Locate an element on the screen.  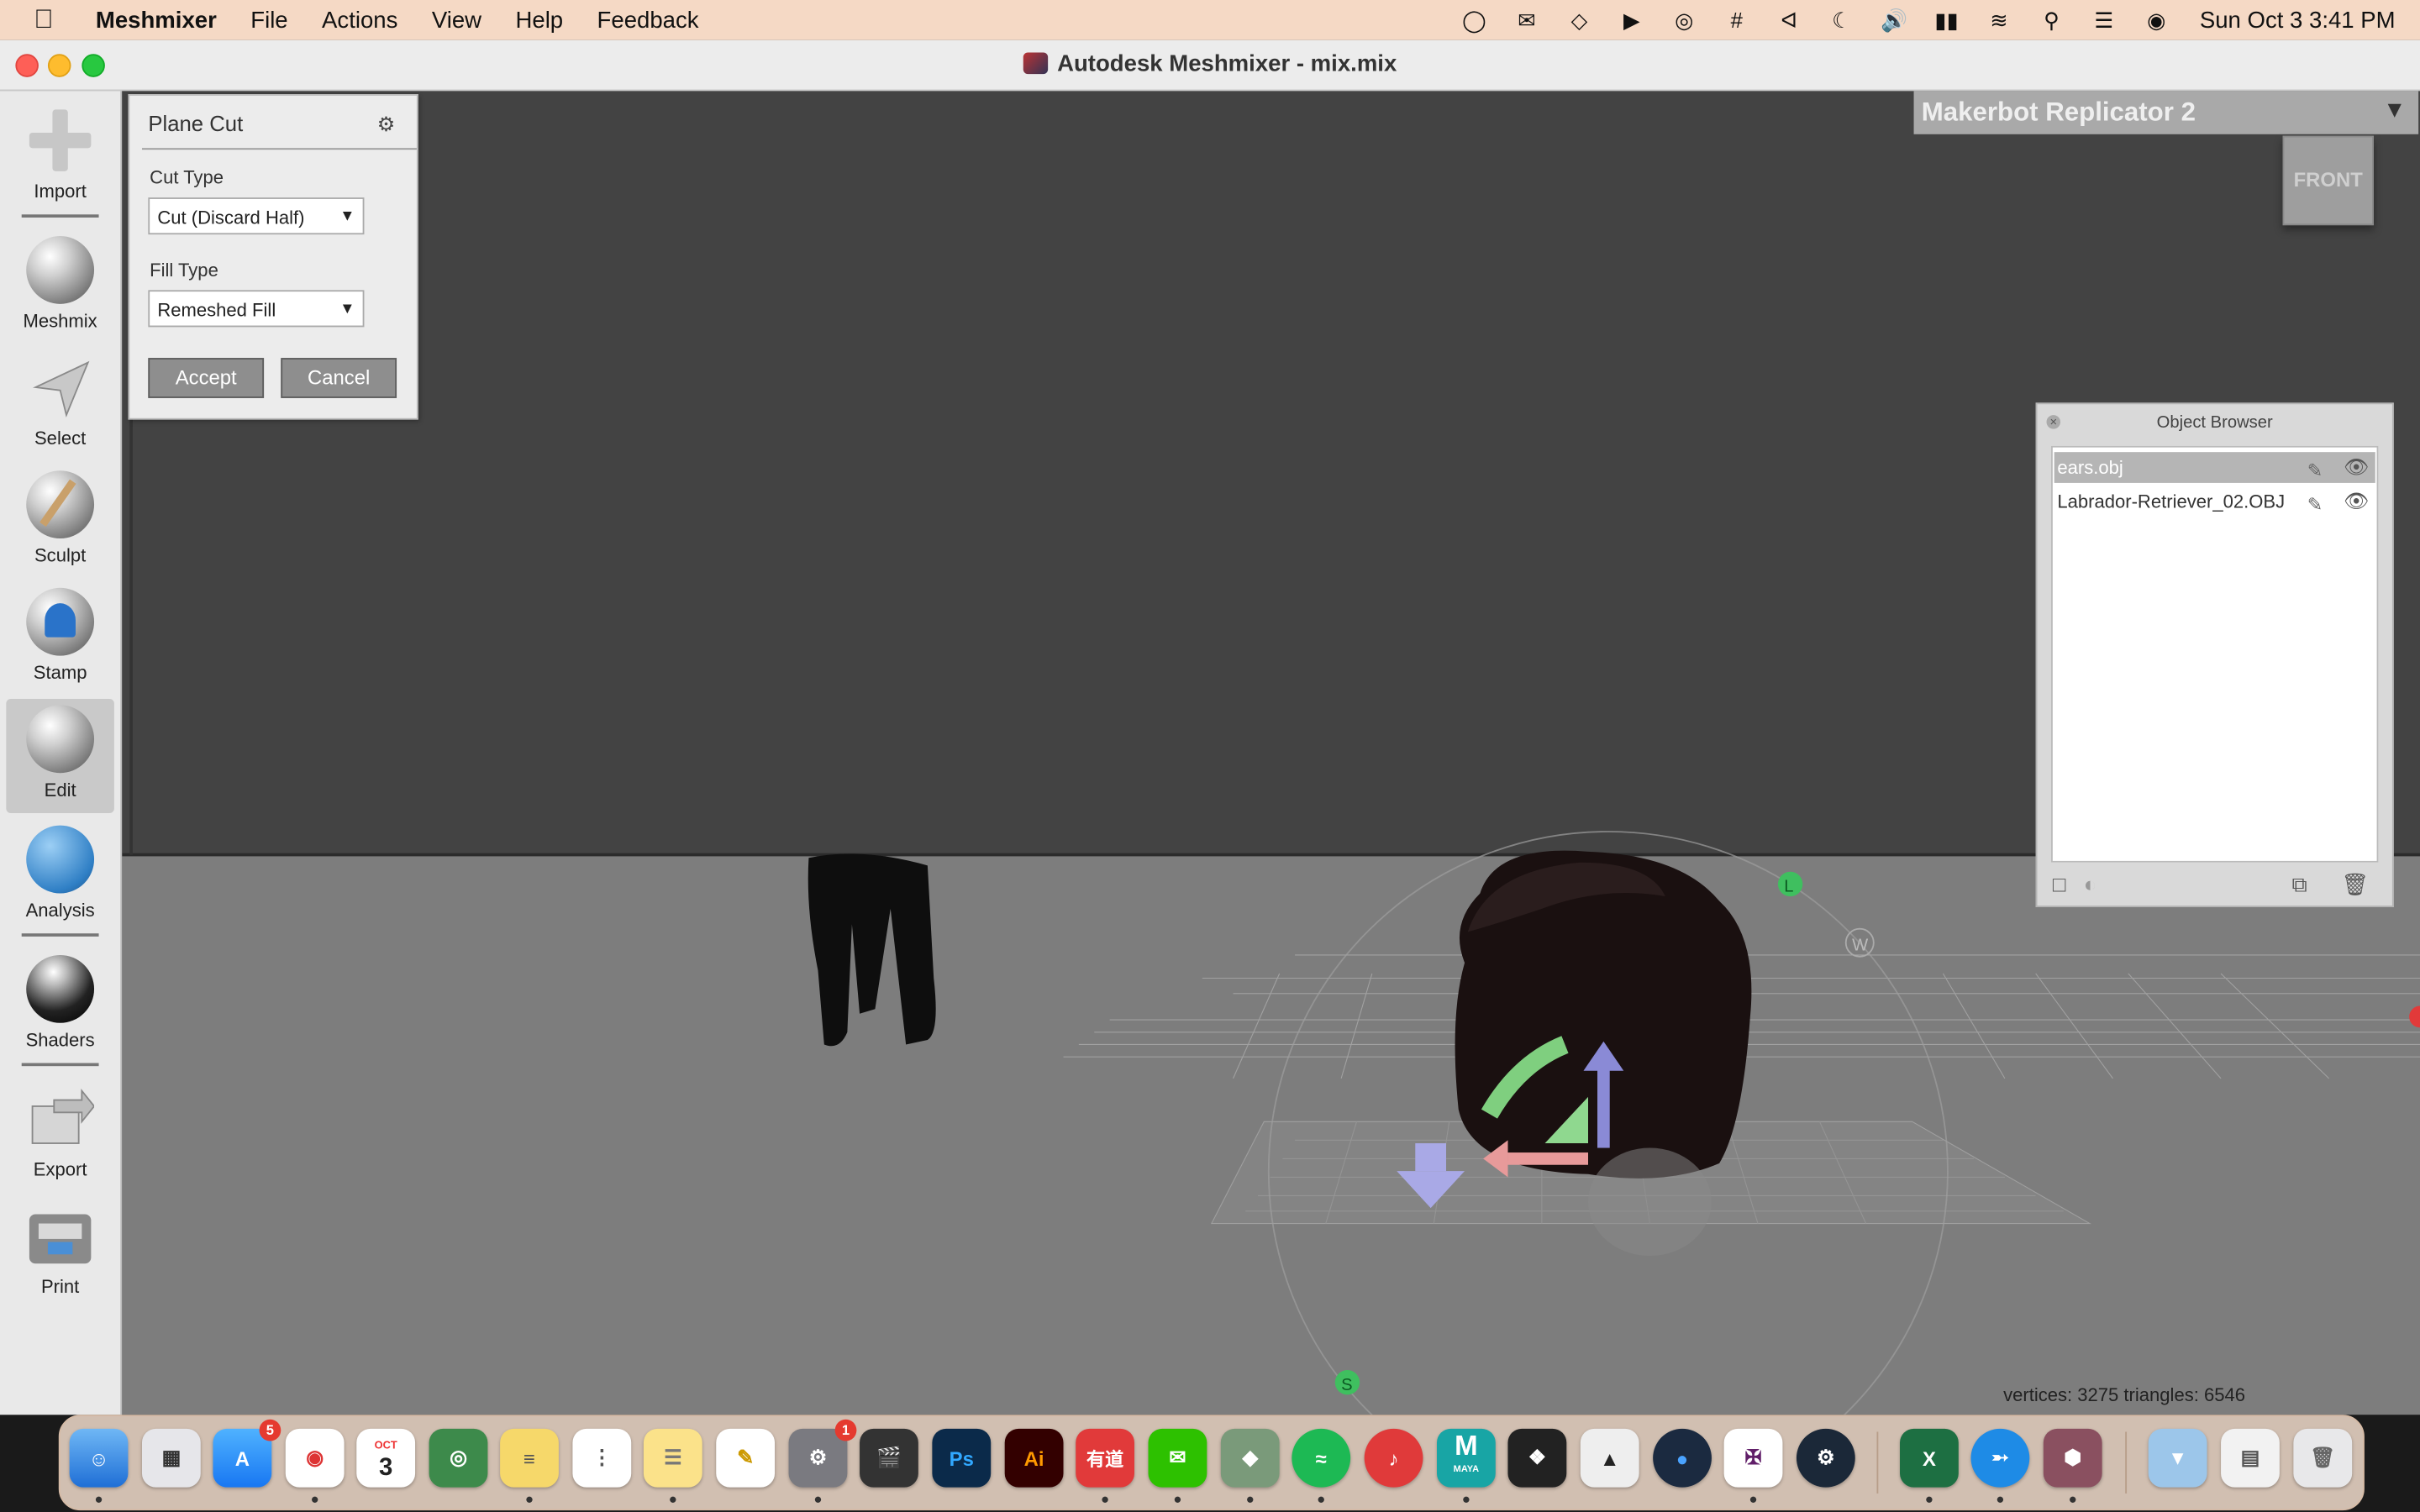
vpn-icon: ◎ is located at coordinates (1684, 19).